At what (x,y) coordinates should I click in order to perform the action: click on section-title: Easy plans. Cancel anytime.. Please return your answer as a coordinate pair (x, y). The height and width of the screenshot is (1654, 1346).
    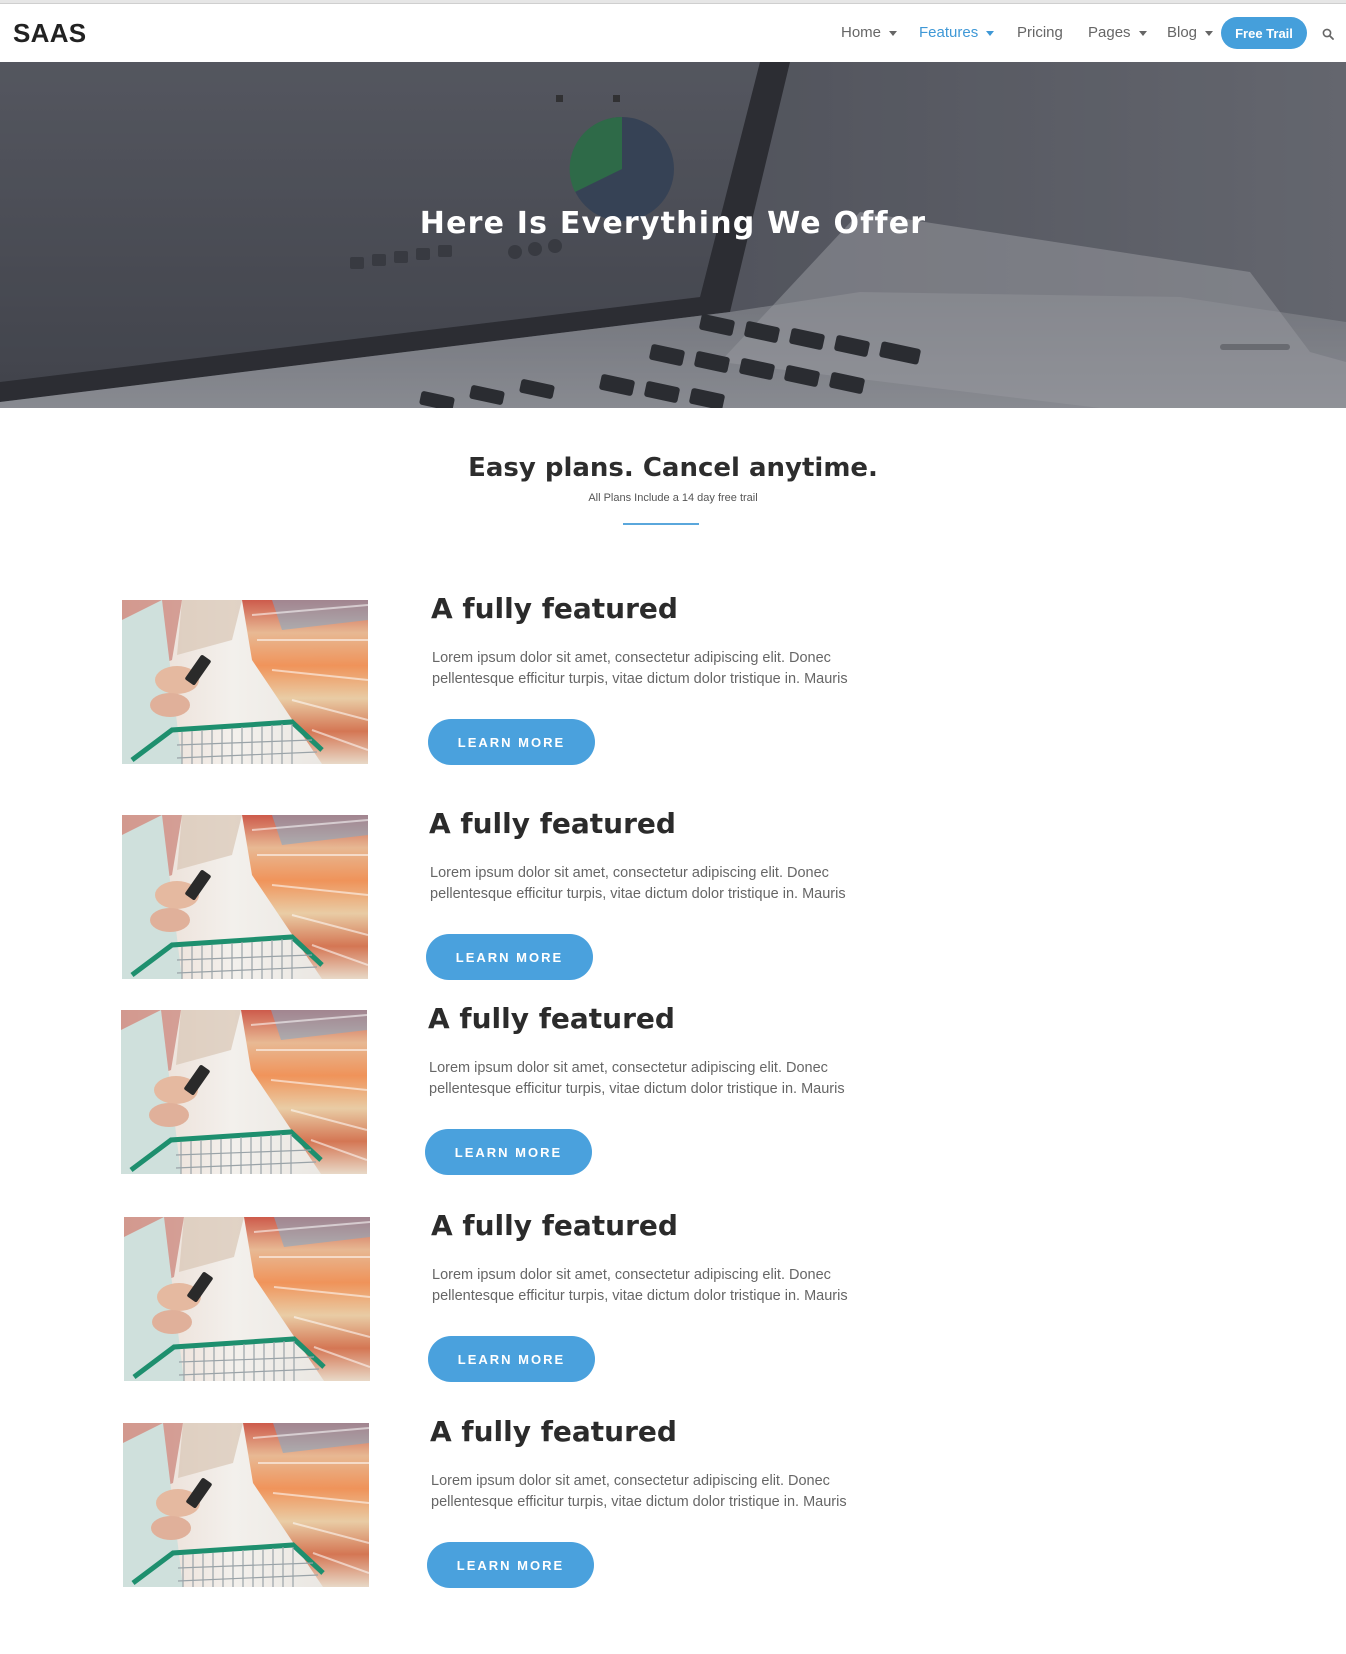
    Looking at the image, I should click on (673, 468).